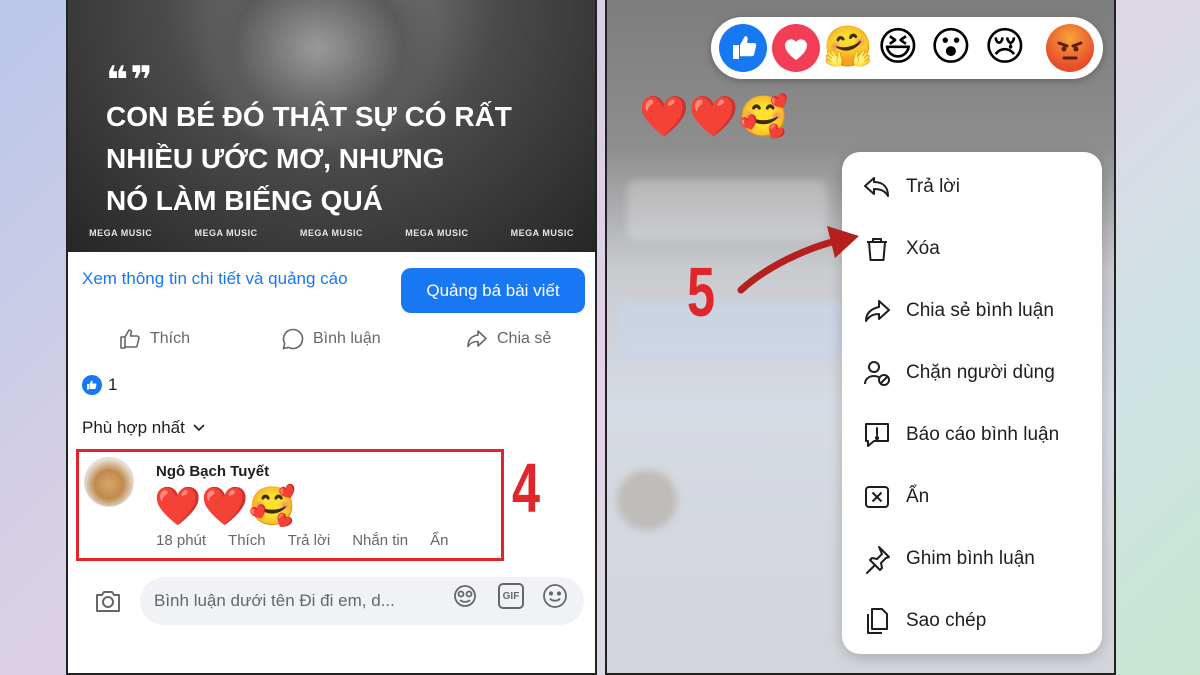 The width and height of the screenshot is (1200, 675). What do you see at coordinates (181, 540) in the screenshot?
I see `comment-time: 18 phút` at bounding box center [181, 540].